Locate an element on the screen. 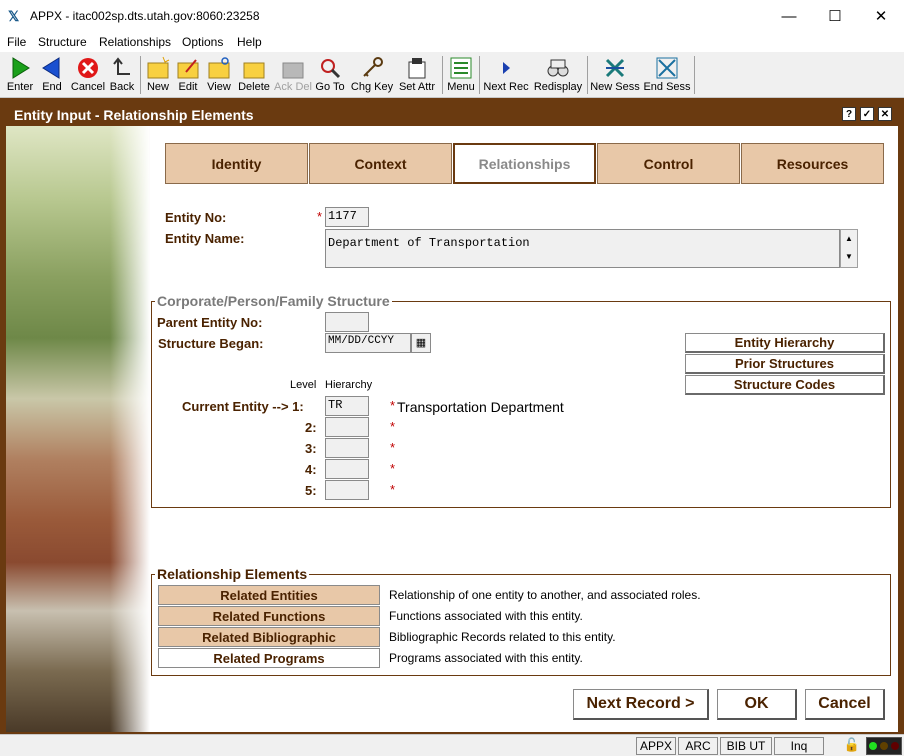  level-1-description: Transportation Department is located at coordinates (480, 407).